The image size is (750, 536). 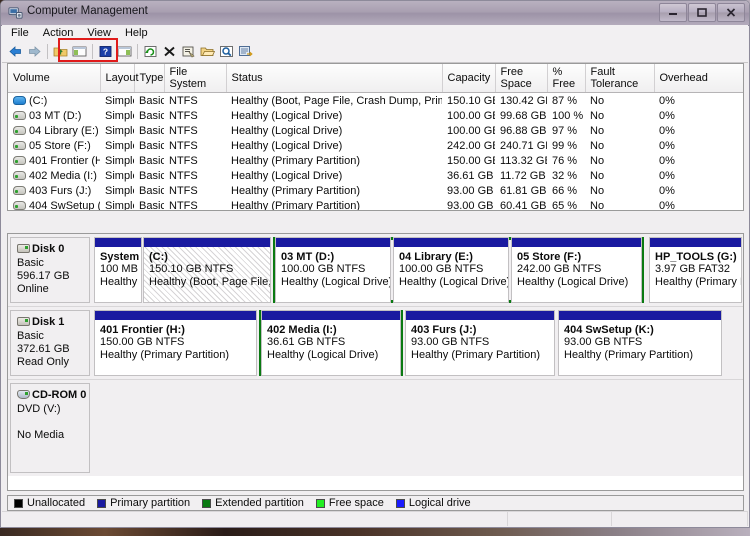 I want to click on toolbar: ?, so click(x=375, y=52).